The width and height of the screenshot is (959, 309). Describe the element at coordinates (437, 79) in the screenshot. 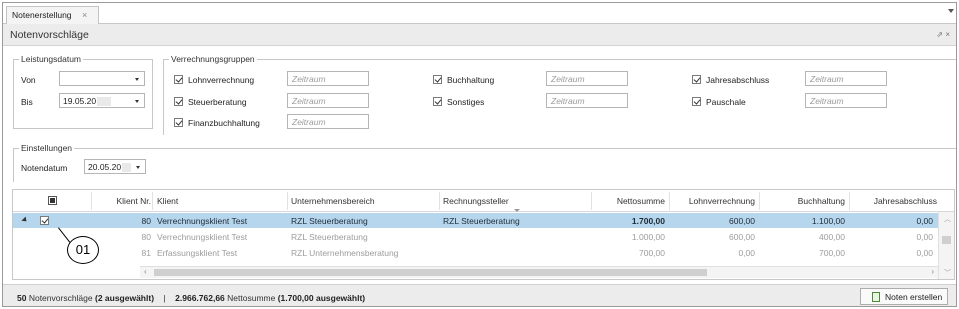

I see `checkbox-buchhaltung` at that location.